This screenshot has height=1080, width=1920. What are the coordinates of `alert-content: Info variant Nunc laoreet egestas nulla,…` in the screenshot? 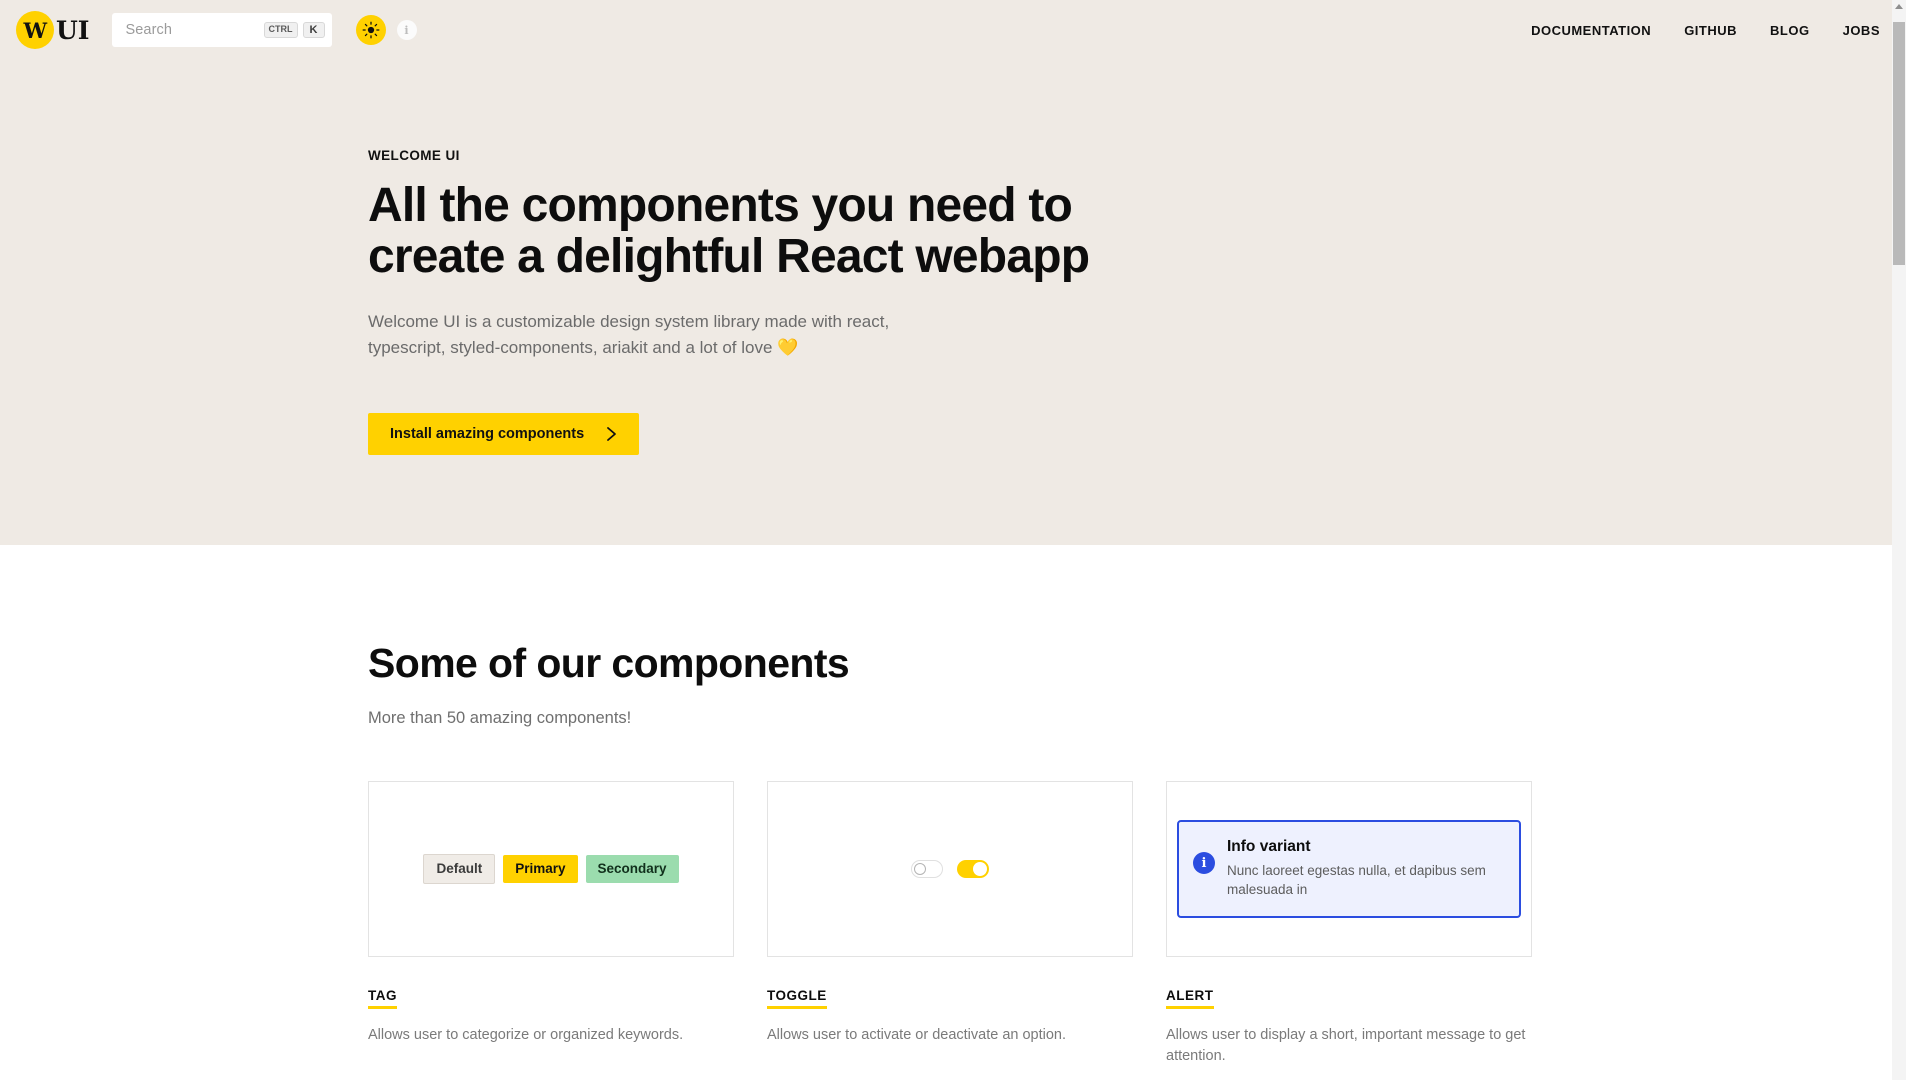 It's located at (1363, 868).